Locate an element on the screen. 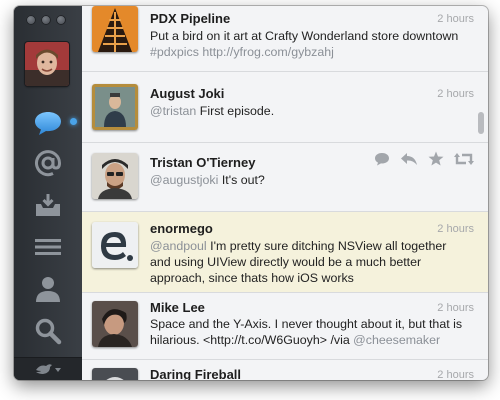  star-icon is located at coordinates (436, 158).